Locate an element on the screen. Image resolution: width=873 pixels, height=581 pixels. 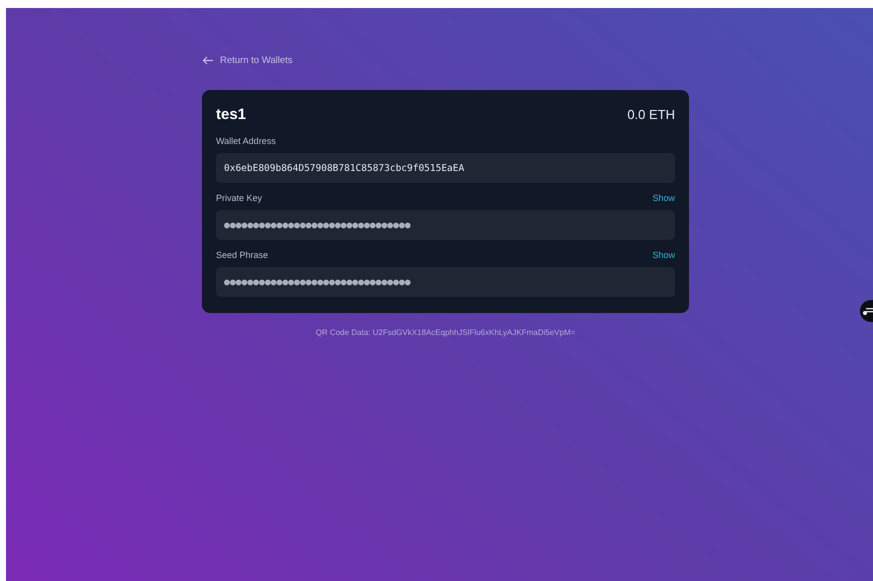
field-label: Wallet Address is located at coordinates (246, 141).